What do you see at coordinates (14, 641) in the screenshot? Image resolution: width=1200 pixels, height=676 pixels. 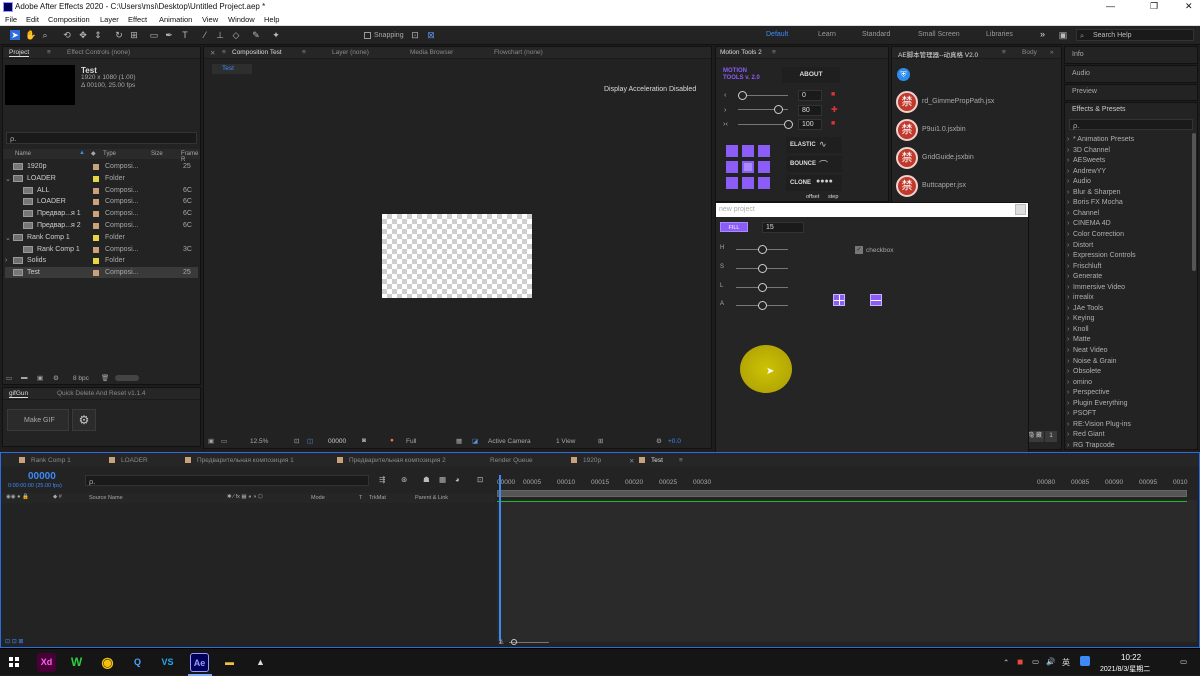 I see `toggle-switches-icon: ⊡ ⊡ ⊠` at bounding box center [14, 641].